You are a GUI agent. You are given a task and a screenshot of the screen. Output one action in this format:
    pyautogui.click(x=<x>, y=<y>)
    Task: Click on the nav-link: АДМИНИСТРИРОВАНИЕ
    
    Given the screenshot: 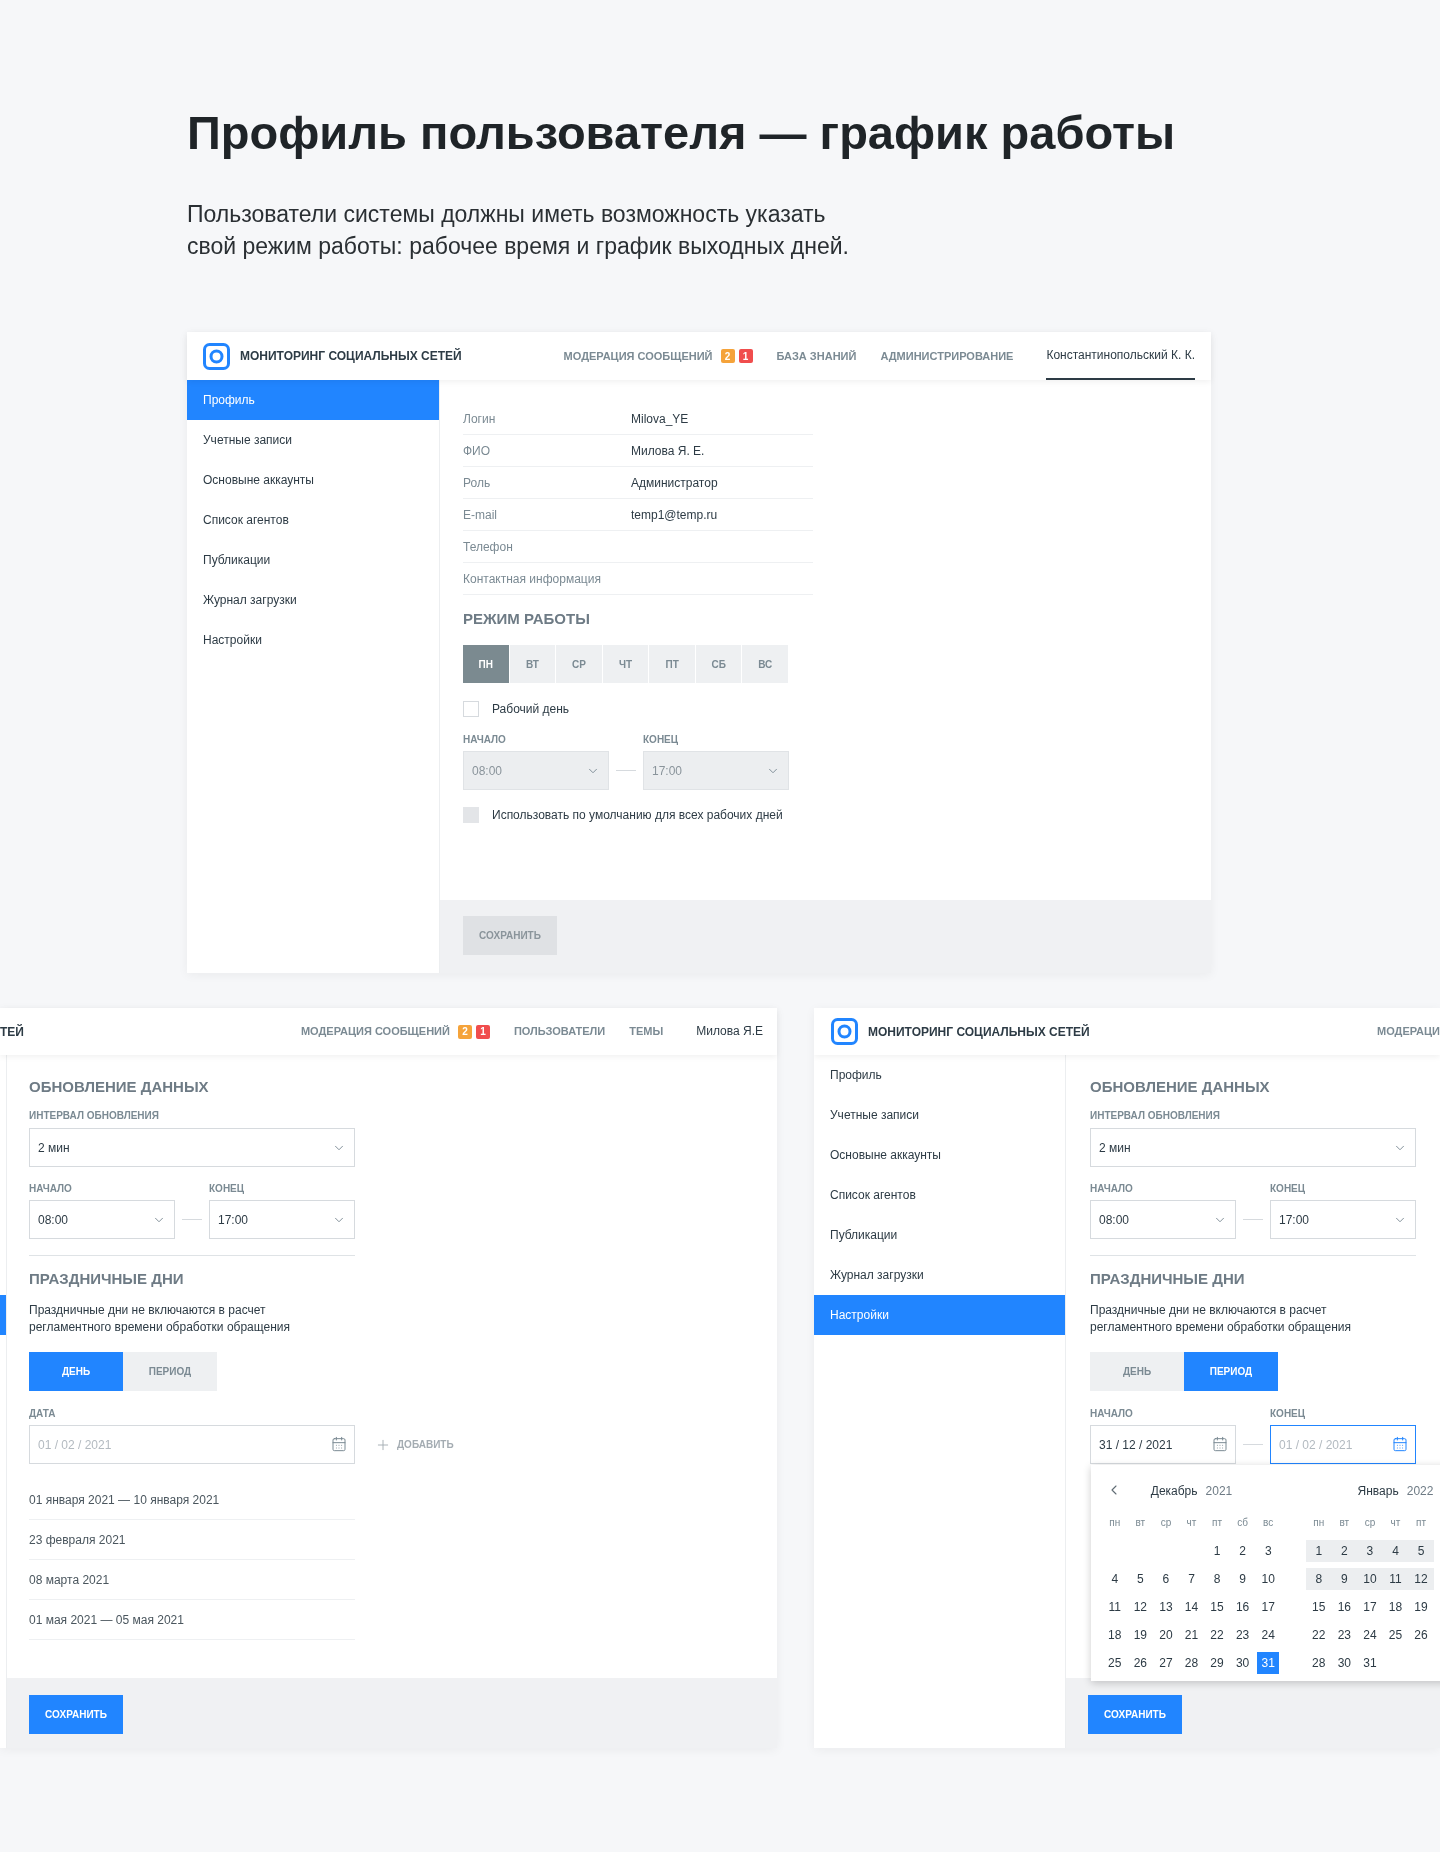 What is the action you would take?
    pyautogui.click(x=947, y=356)
    